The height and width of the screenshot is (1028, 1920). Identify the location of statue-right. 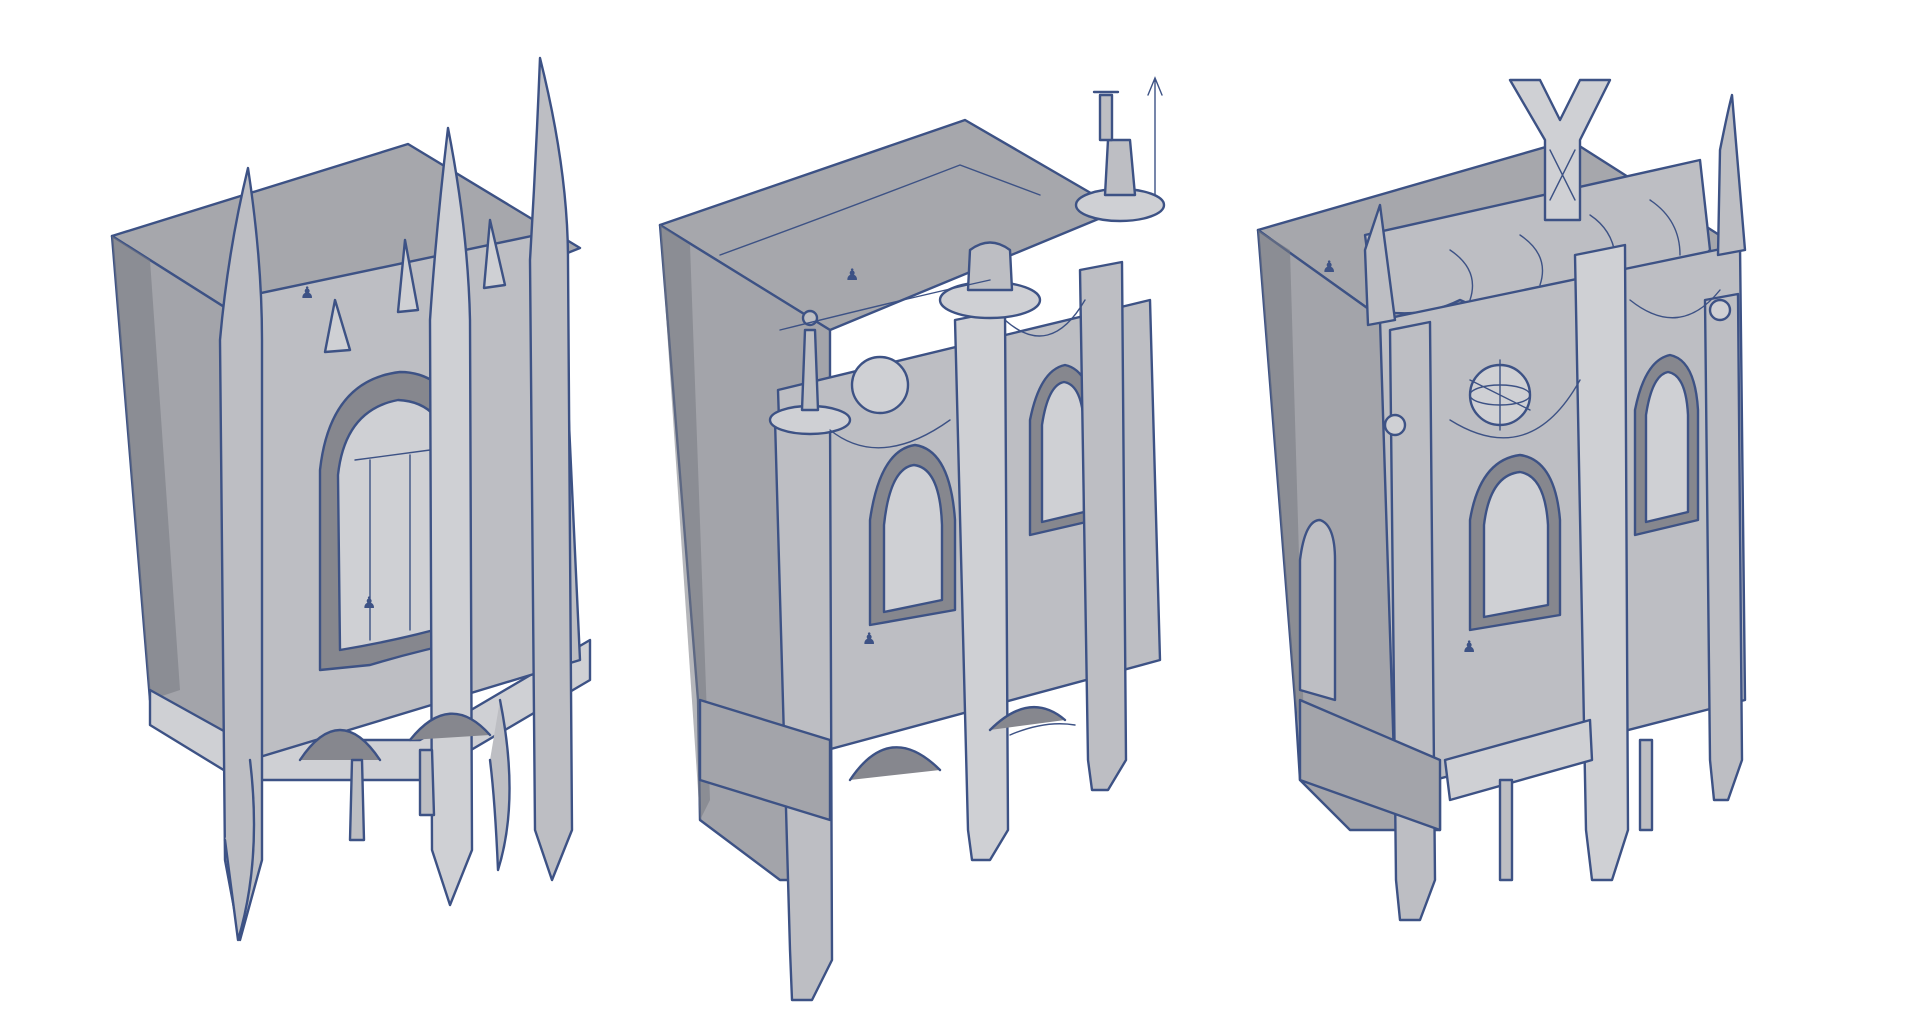
(1120, 167).